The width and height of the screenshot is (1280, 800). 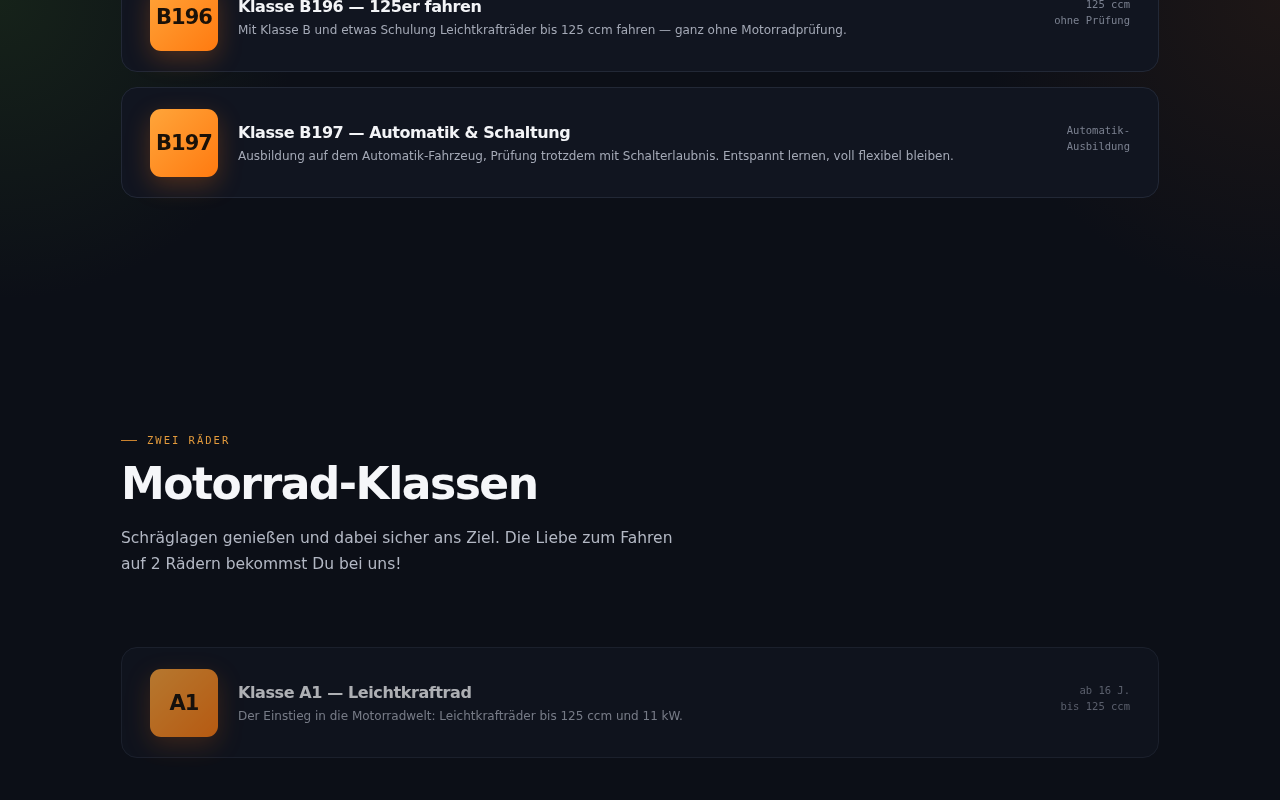 What do you see at coordinates (184, 702) in the screenshot?
I see `class-badge: A1` at bounding box center [184, 702].